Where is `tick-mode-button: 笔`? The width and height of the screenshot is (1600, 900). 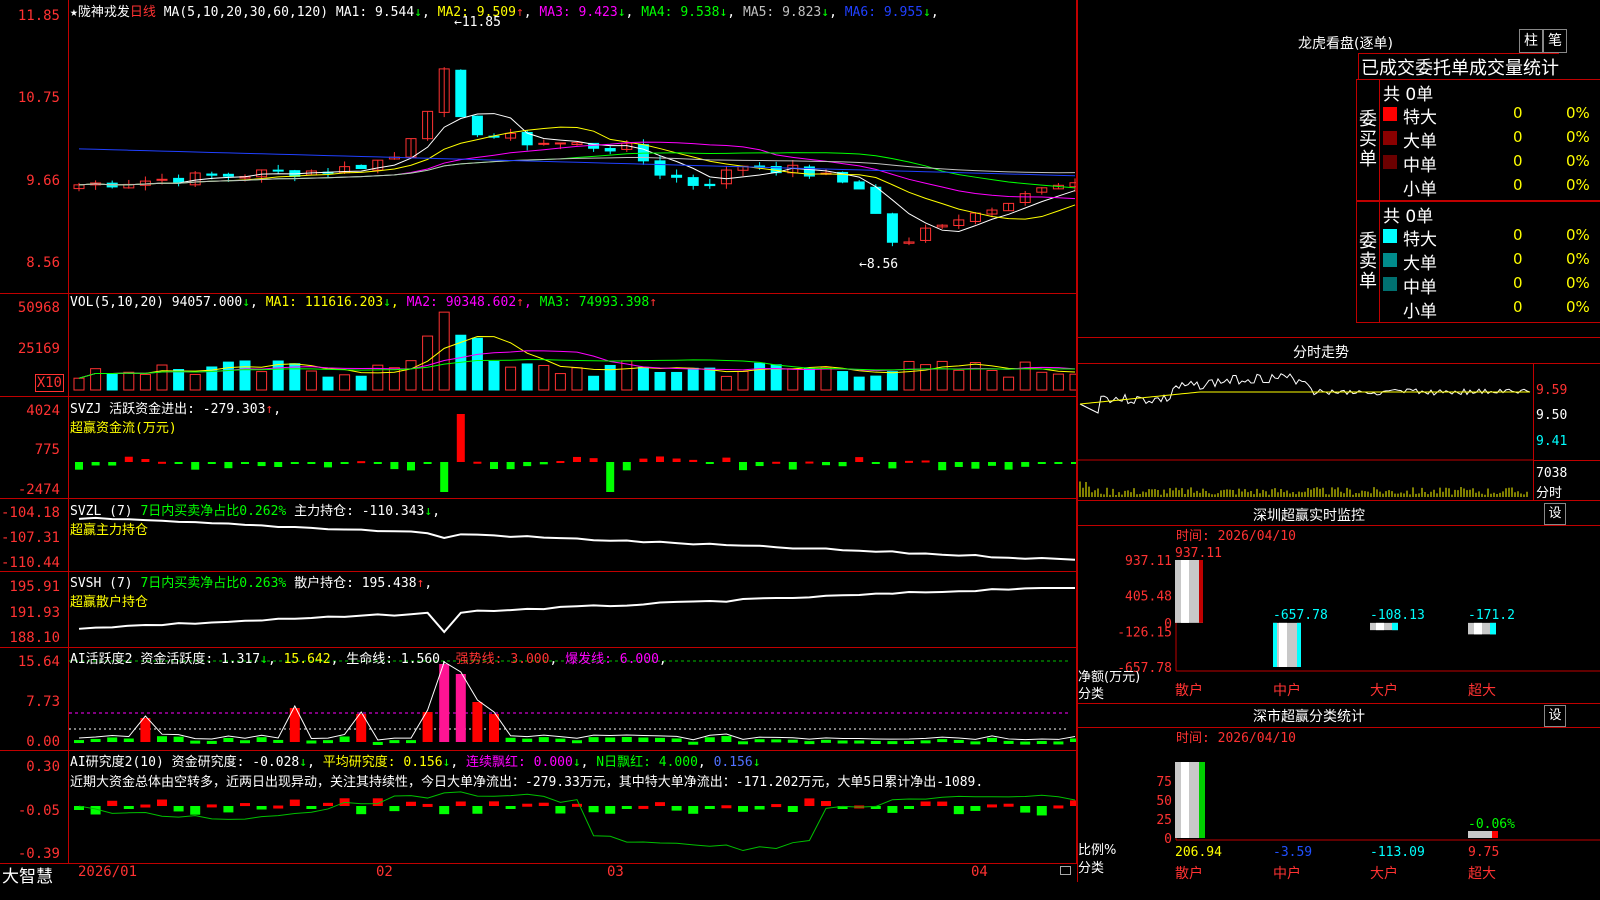 tick-mode-button: 笔 is located at coordinates (1555, 41).